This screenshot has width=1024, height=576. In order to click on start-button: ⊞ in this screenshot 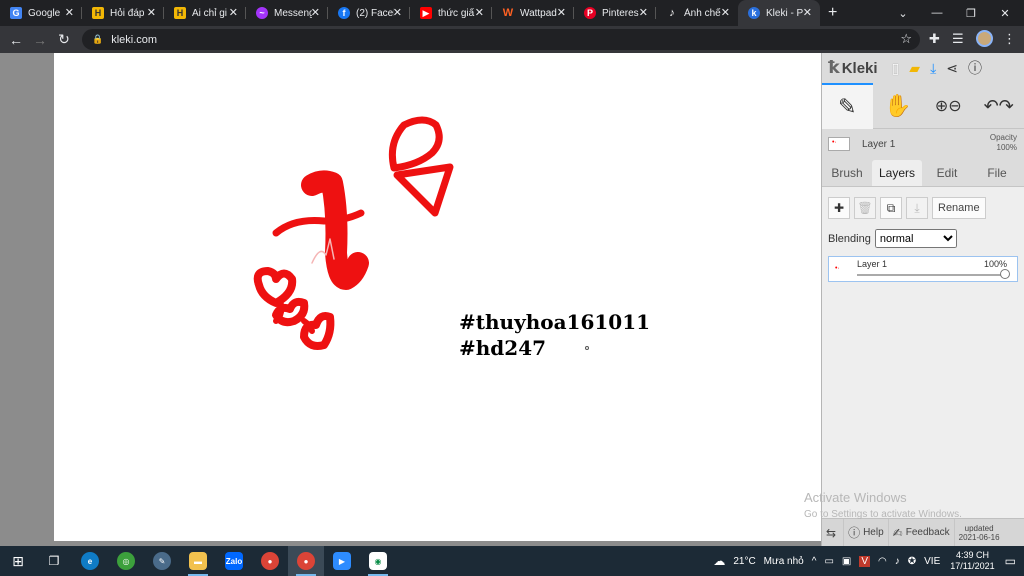, I will do `click(18, 561)`.